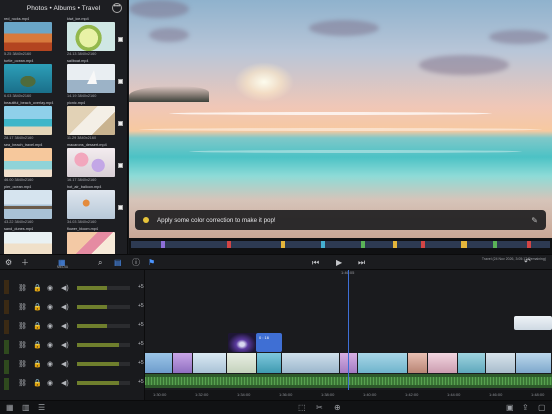  I want to click on add-clip-icon: ⊕, so click(337, 408).